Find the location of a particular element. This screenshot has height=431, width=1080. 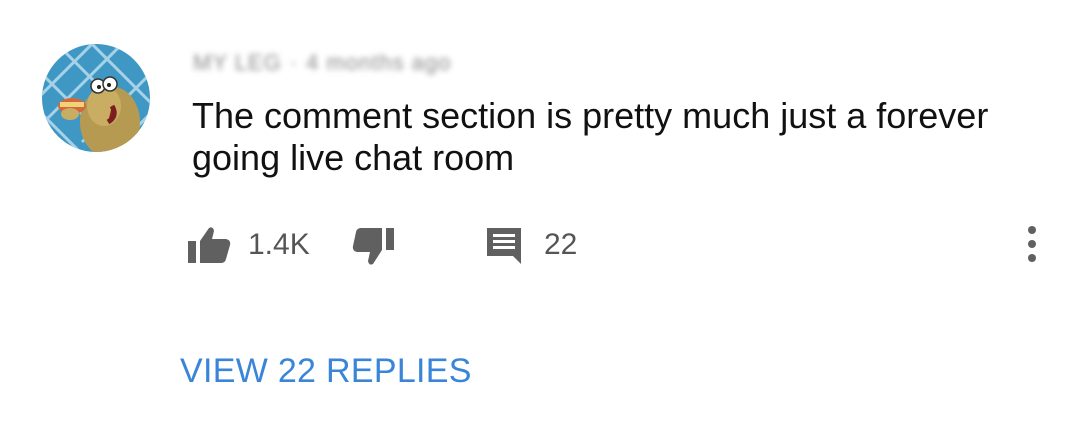

avatar-image is located at coordinates (96, 98).